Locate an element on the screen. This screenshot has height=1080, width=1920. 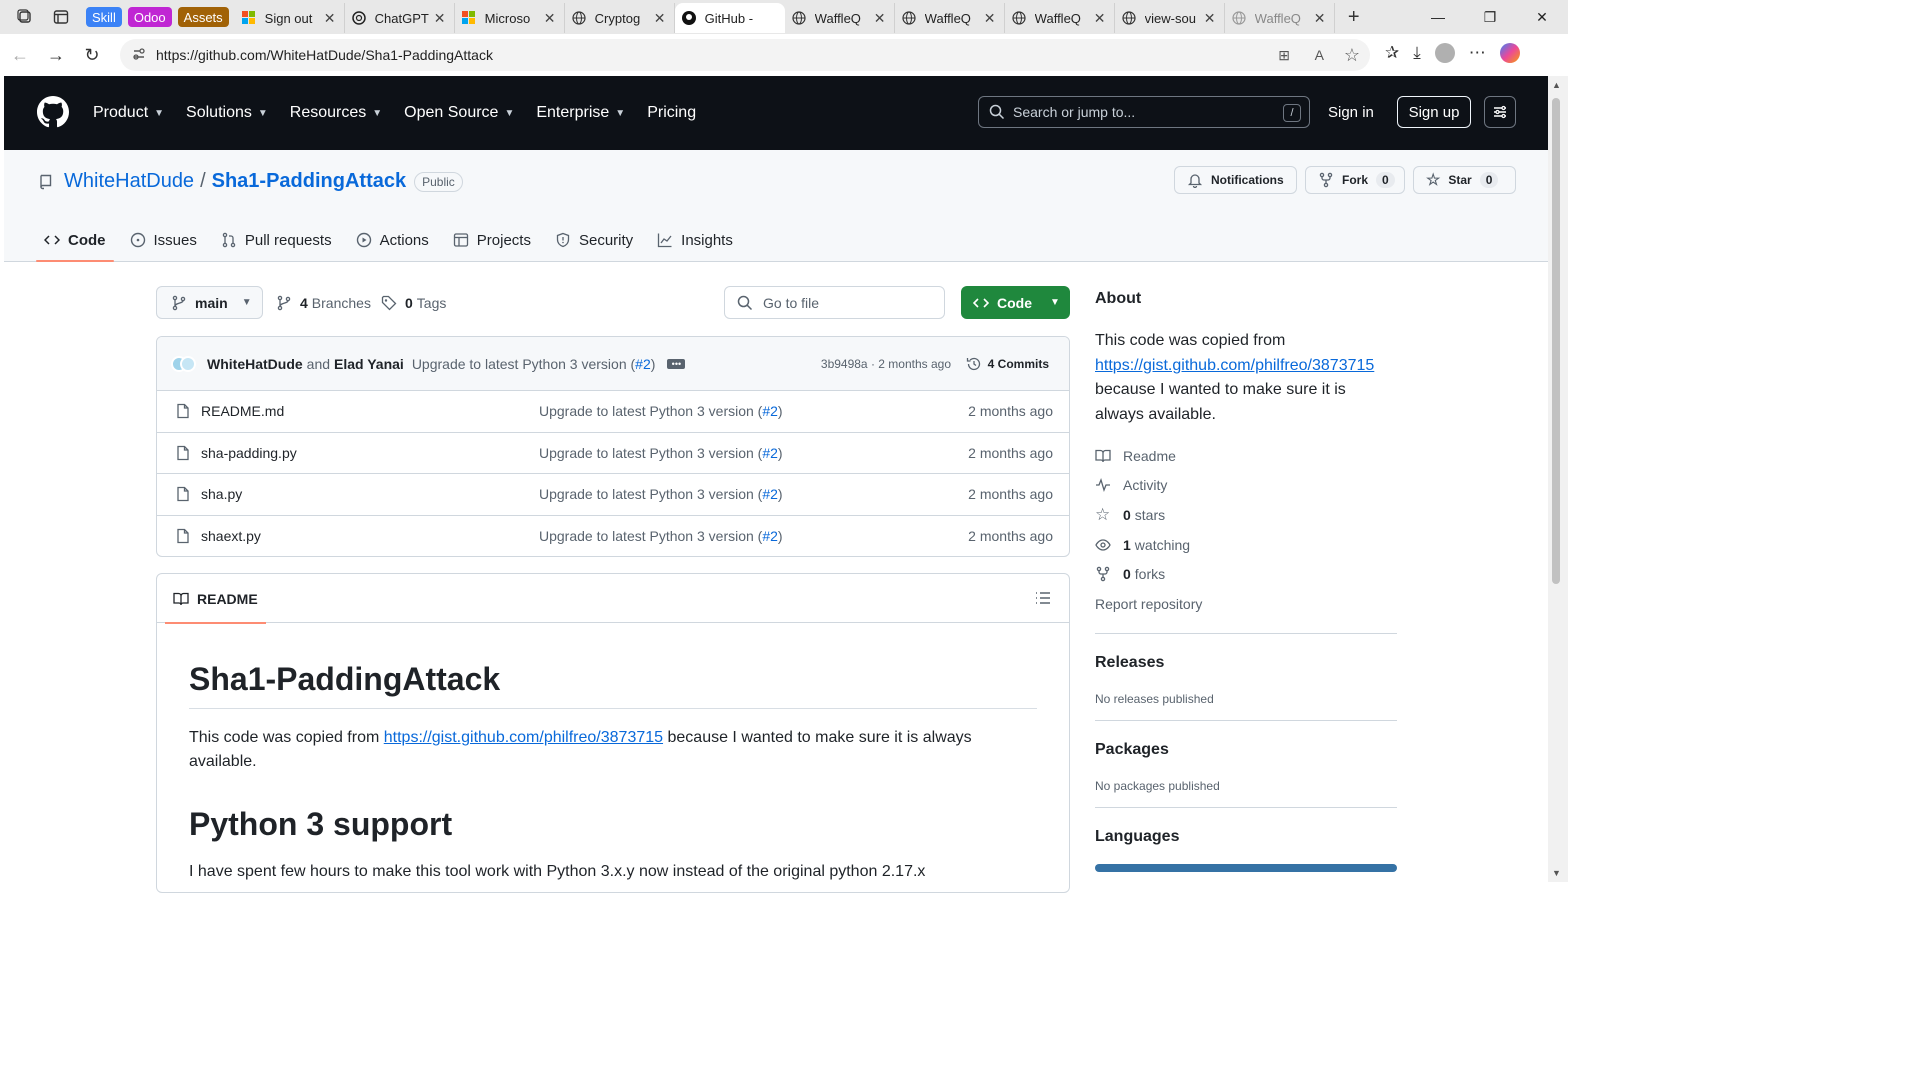
releases-title: Releases is located at coordinates (1246, 663).